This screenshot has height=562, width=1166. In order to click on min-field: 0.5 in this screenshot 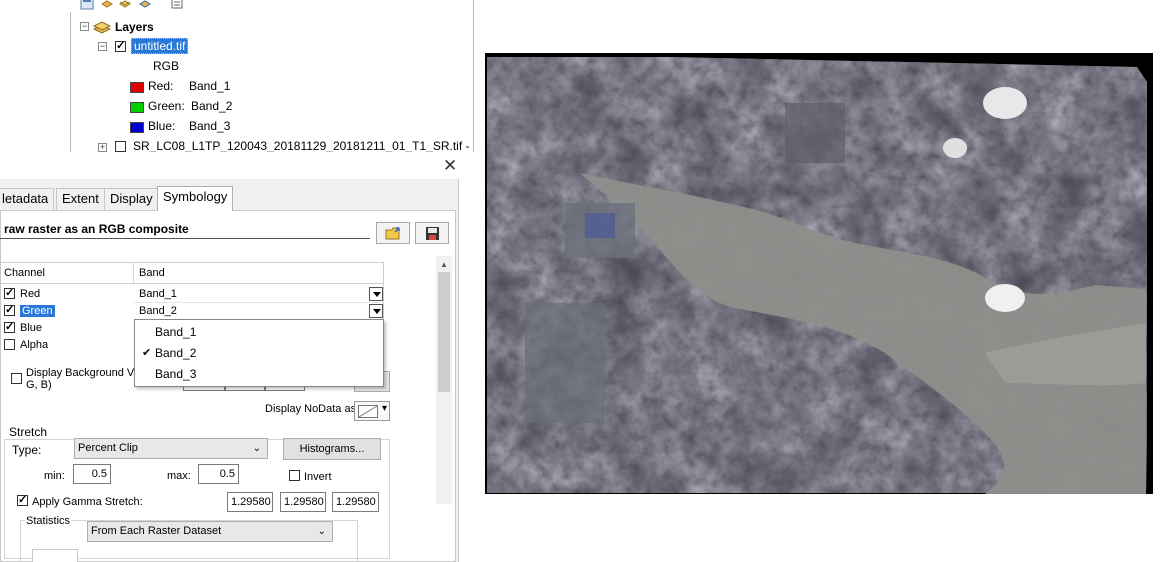, I will do `click(92, 474)`.